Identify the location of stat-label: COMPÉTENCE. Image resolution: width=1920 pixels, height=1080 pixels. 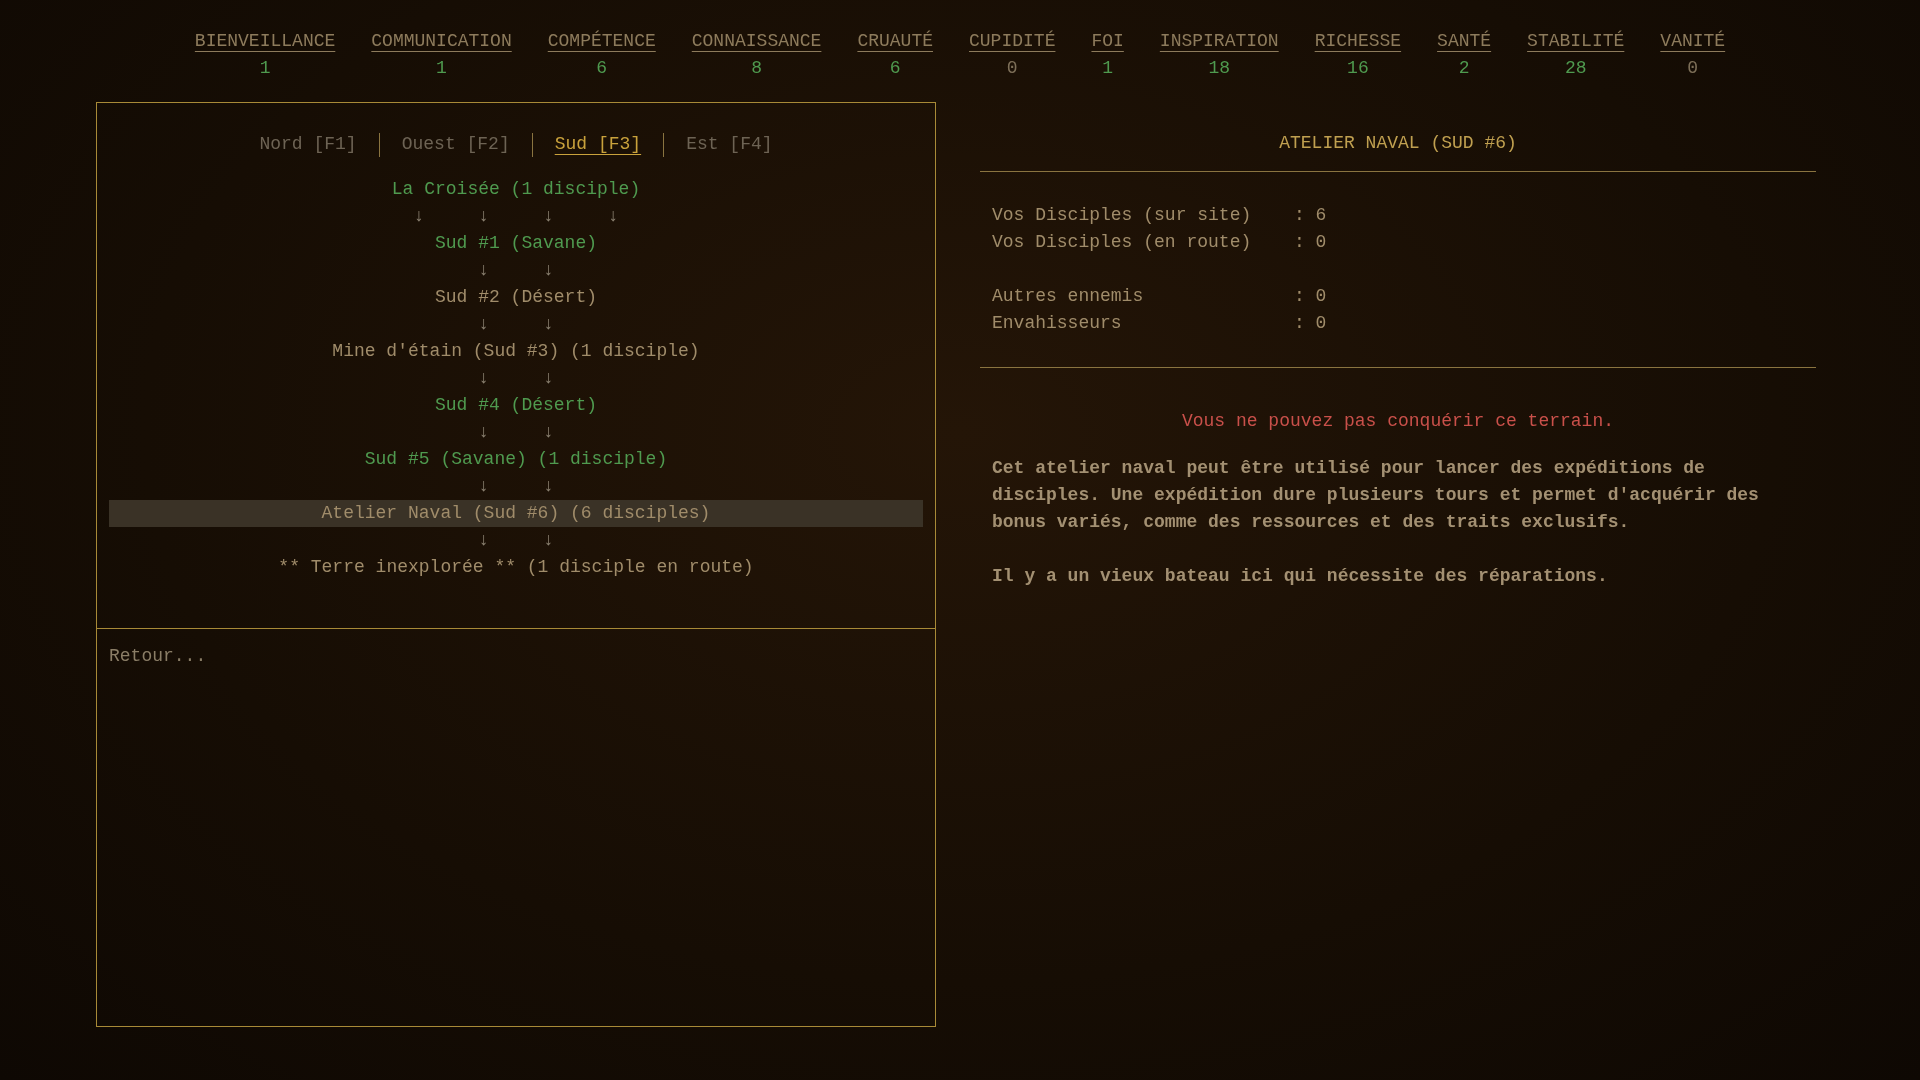
(601, 41).